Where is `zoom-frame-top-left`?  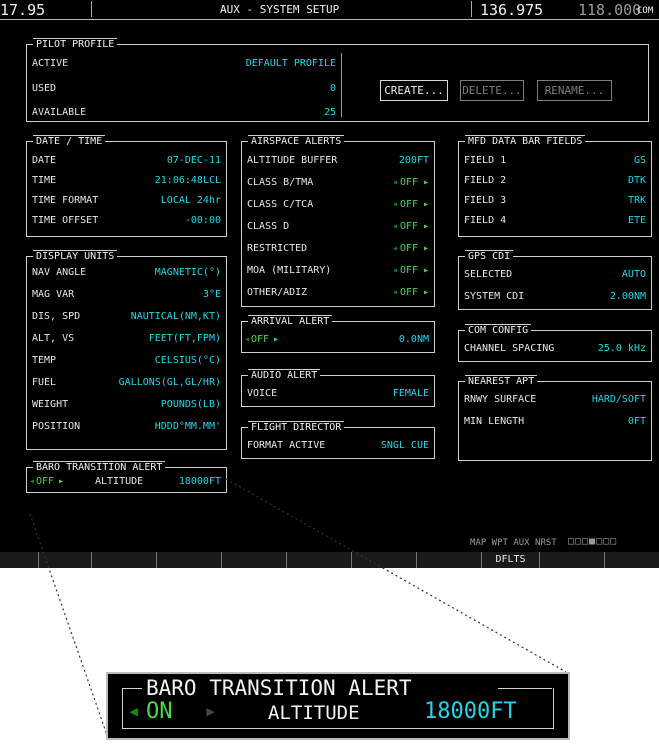
zoom-frame-top-left is located at coordinates (132, 688).